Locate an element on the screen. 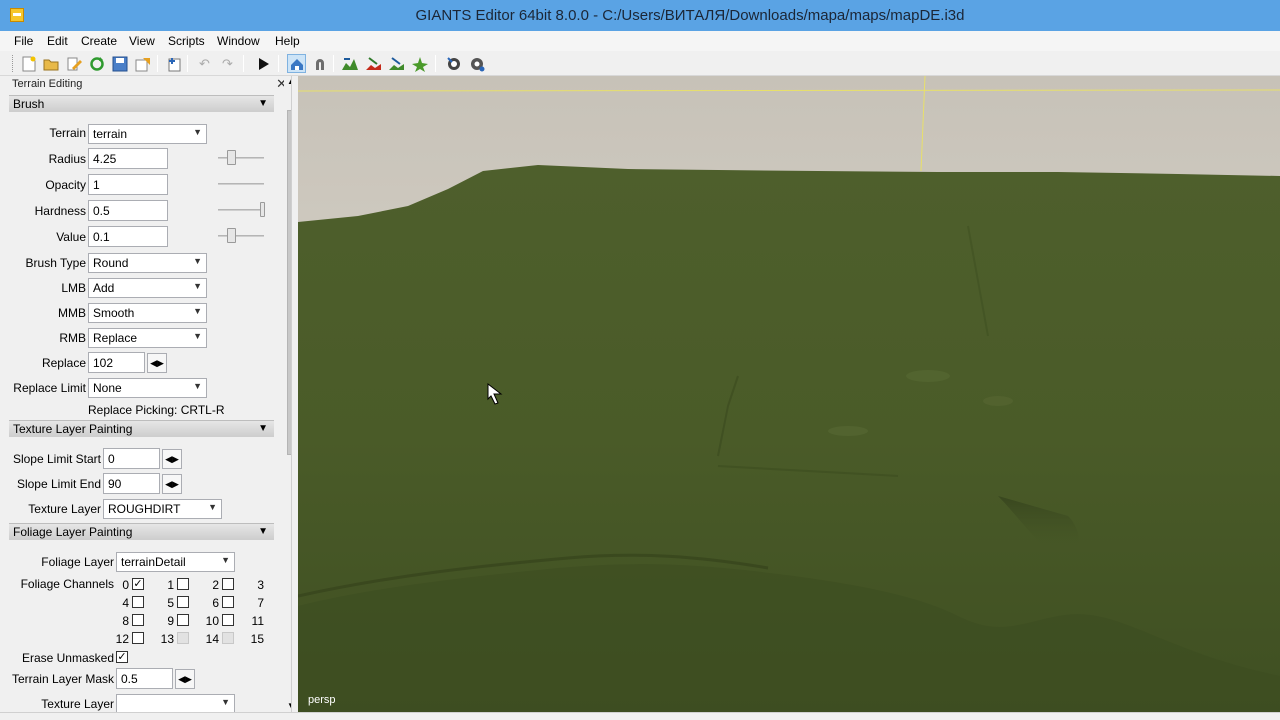 The width and height of the screenshot is (1280, 720). magnet-icon is located at coordinates (319, 63).